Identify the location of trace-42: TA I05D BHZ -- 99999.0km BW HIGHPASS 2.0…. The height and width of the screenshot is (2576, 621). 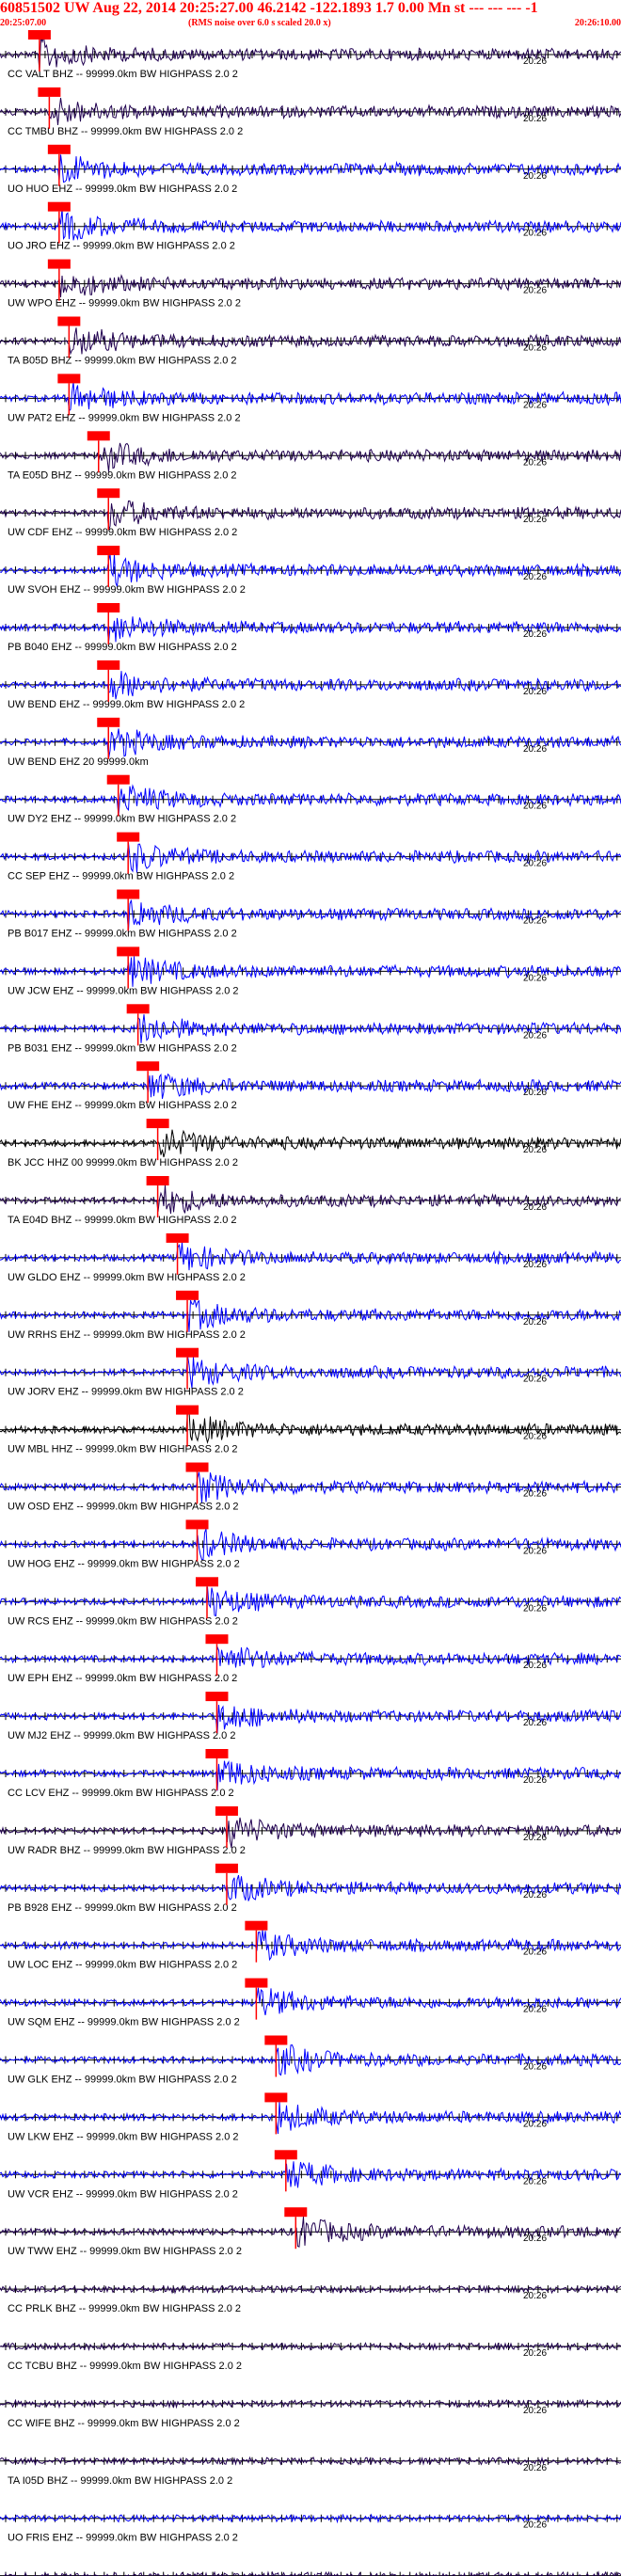
(310, 2471).